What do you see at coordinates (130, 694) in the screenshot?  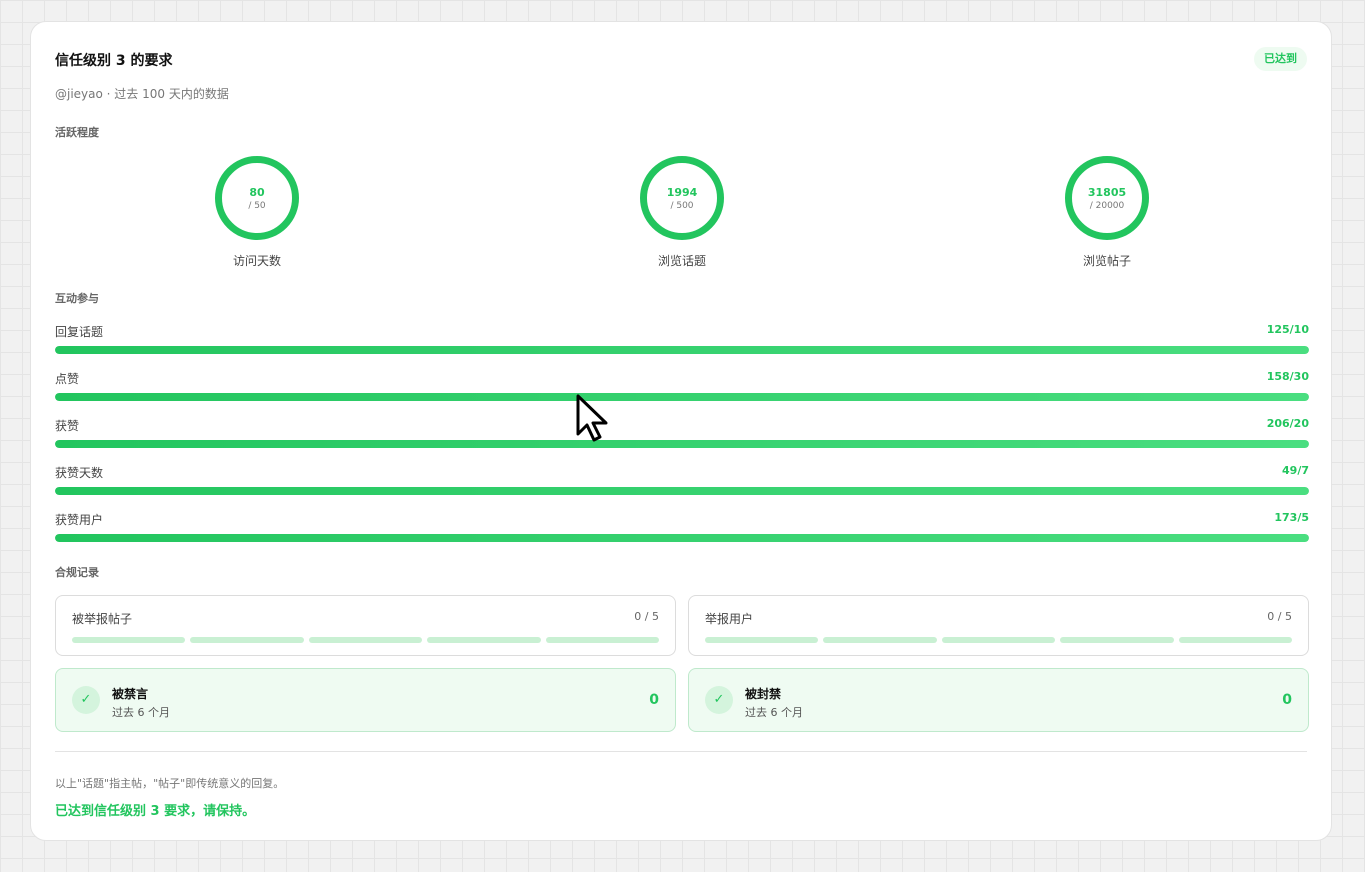 I see `status-title: 被禁言` at bounding box center [130, 694].